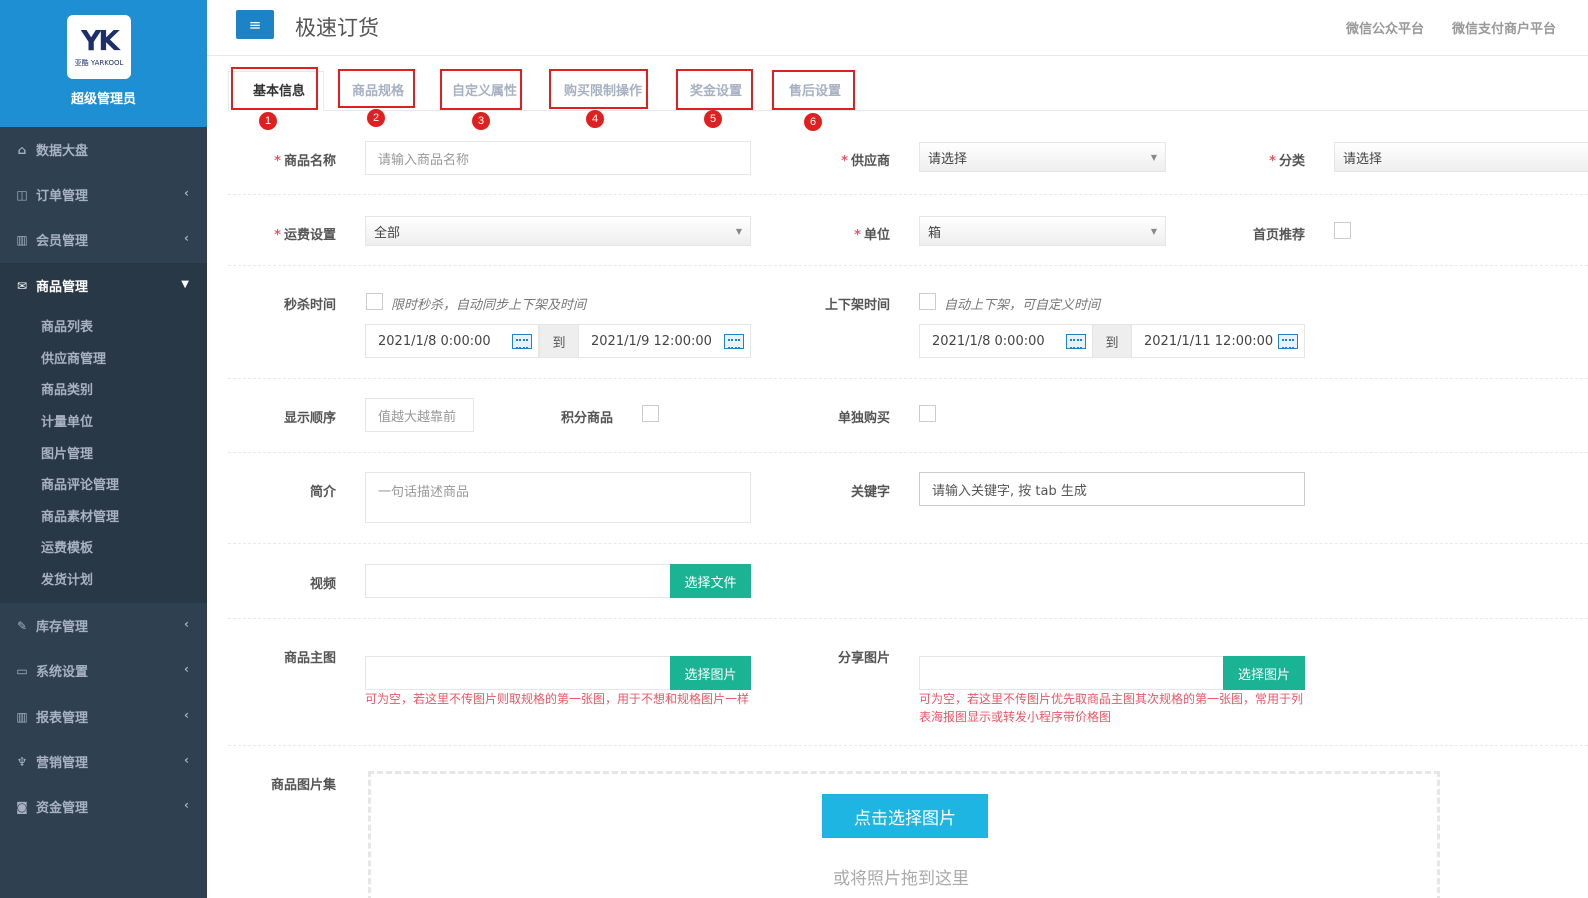  What do you see at coordinates (103, 149) in the screenshot?
I see `nav-dashboard: ⌂ 数据大盘` at bounding box center [103, 149].